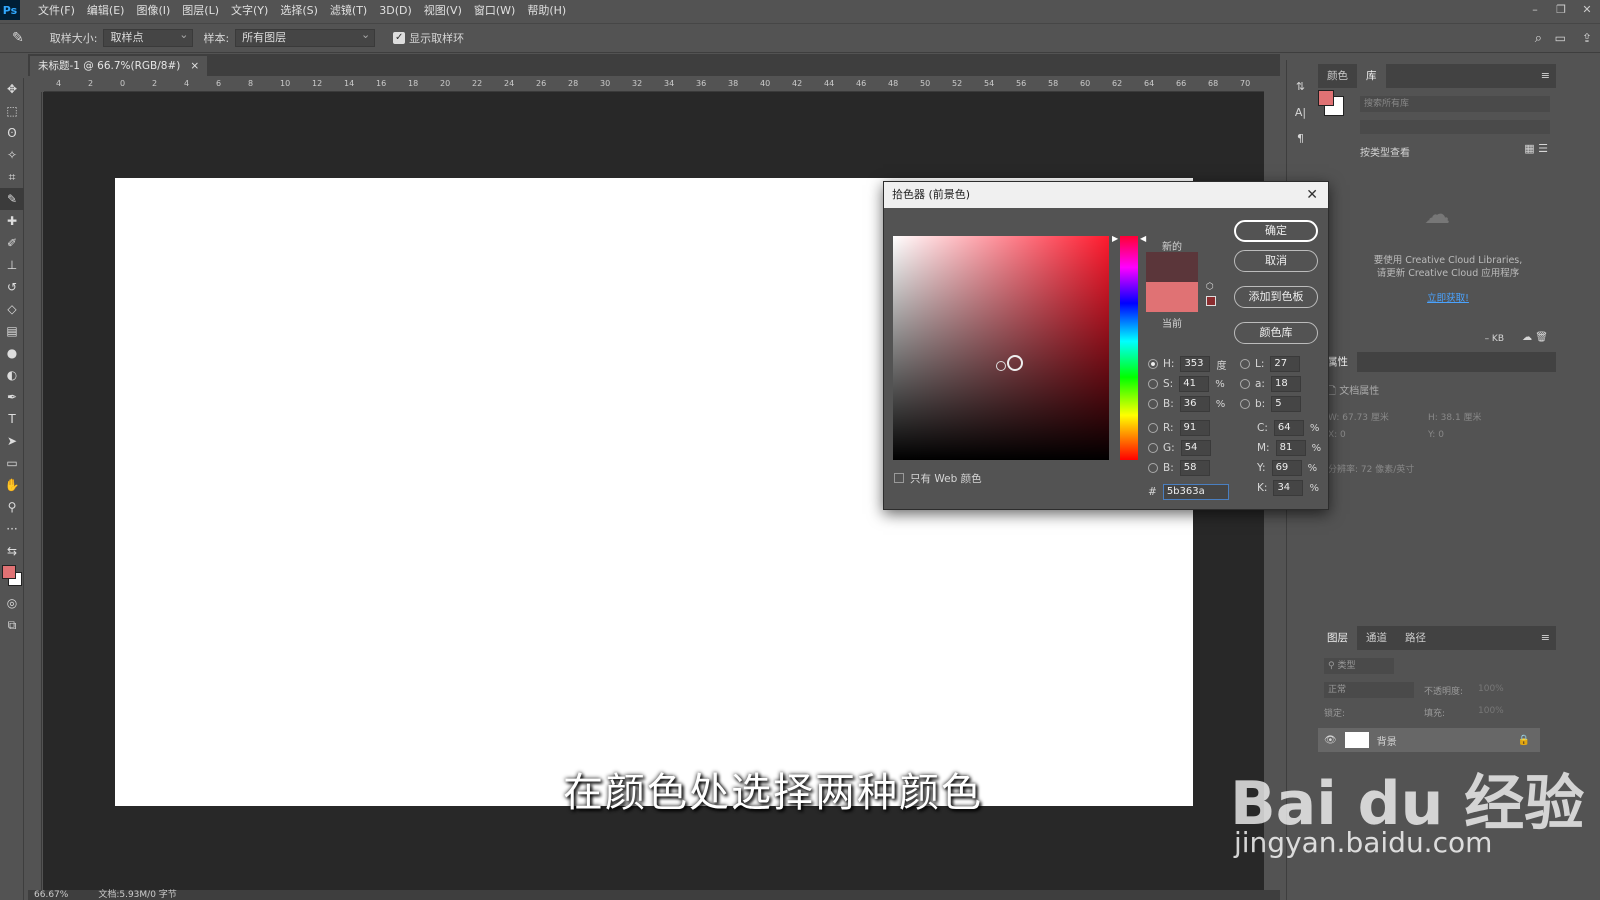 The image size is (1600, 900). What do you see at coordinates (1290, 448) in the screenshot?
I see `m-input: 81` at bounding box center [1290, 448].